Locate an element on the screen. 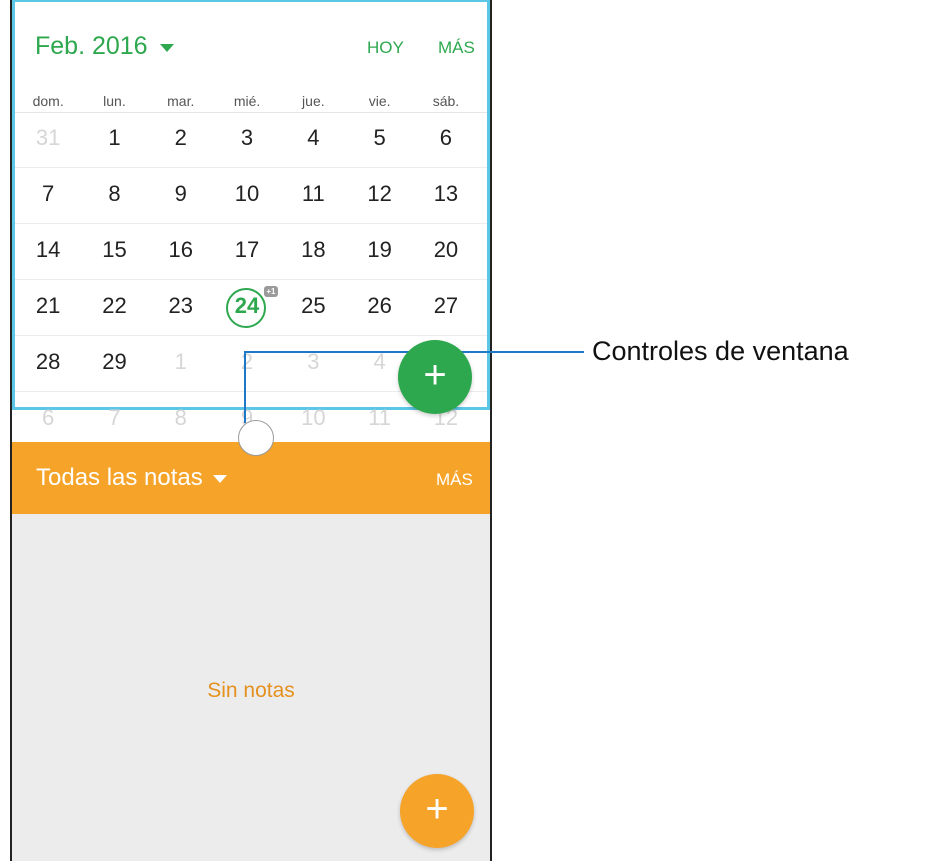 Image resolution: width=951 pixels, height=861 pixels. calendar-more-button: MÁS is located at coordinates (456, 48).